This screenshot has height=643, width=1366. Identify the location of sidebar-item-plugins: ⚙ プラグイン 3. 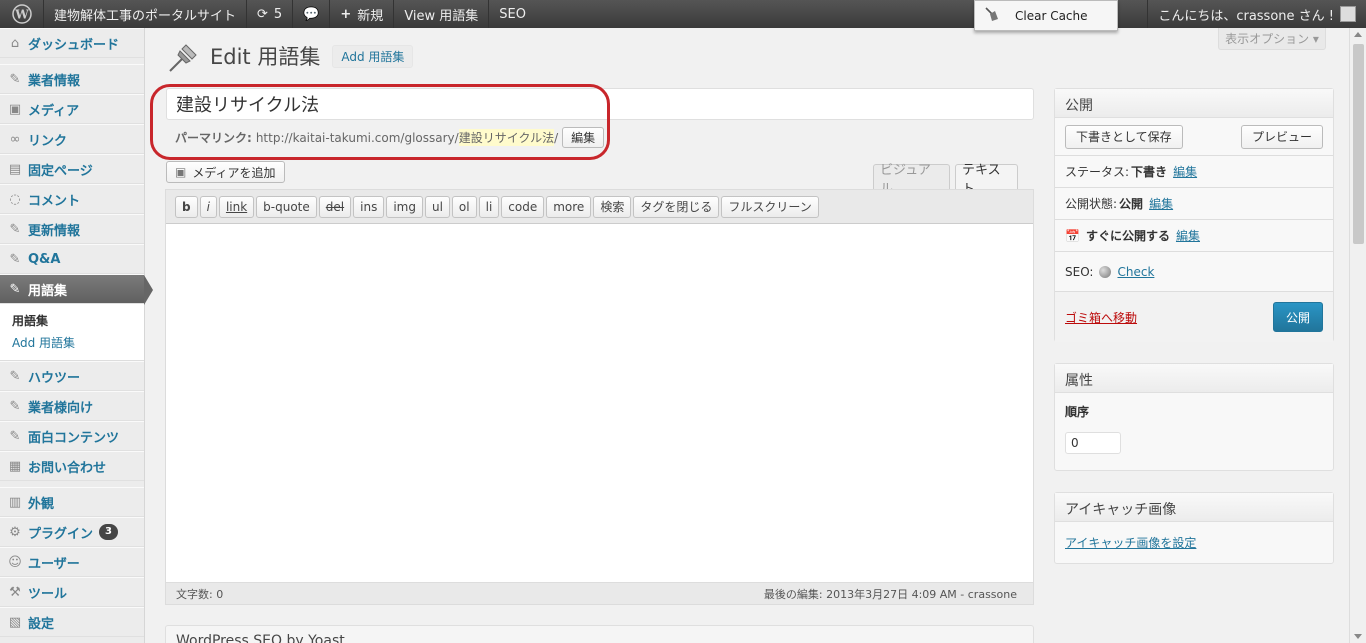
(72, 532).